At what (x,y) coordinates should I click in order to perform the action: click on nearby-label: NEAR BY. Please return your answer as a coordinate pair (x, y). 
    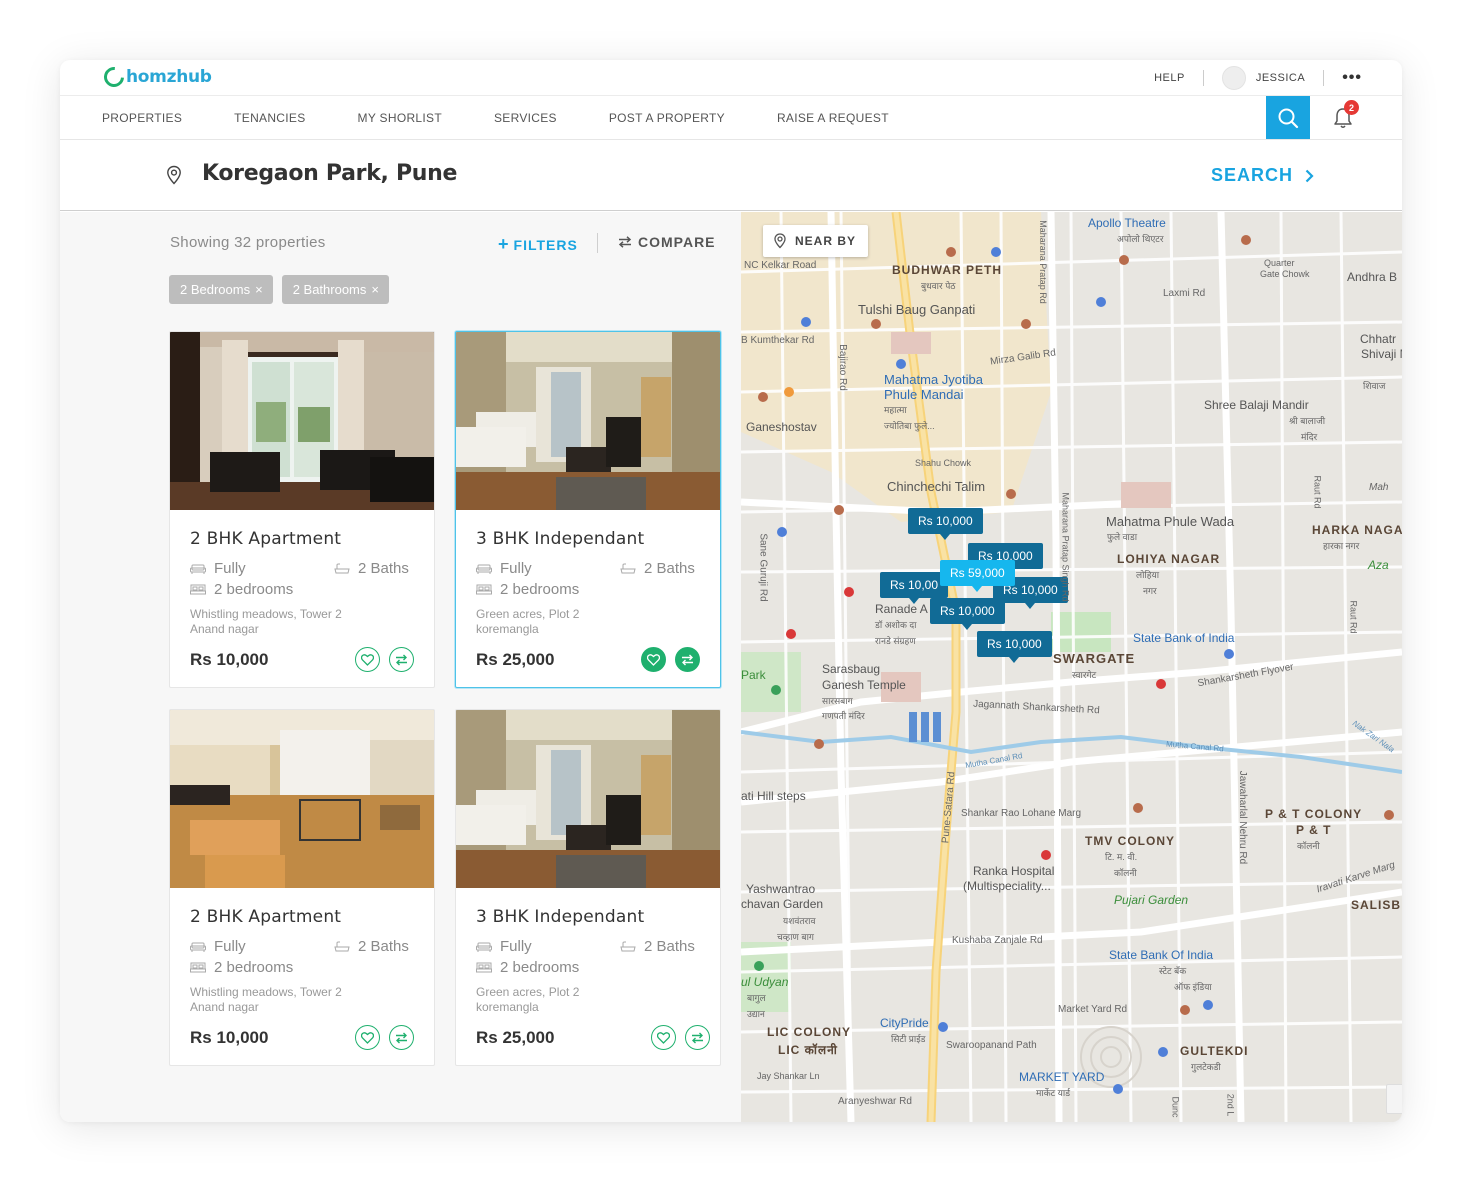
    Looking at the image, I should click on (826, 241).